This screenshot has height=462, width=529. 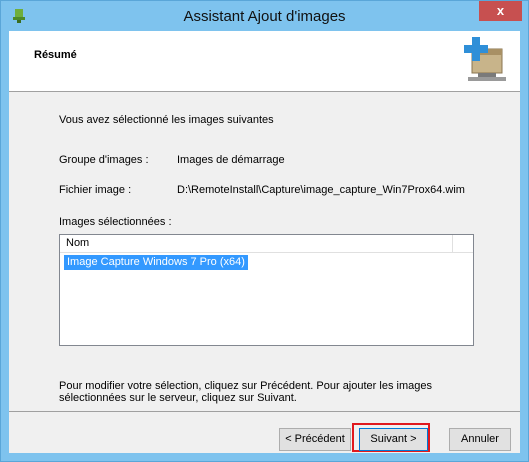 What do you see at coordinates (393, 439) in the screenshot?
I see `next-button: Suivant >` at bounding box center [393, 439].